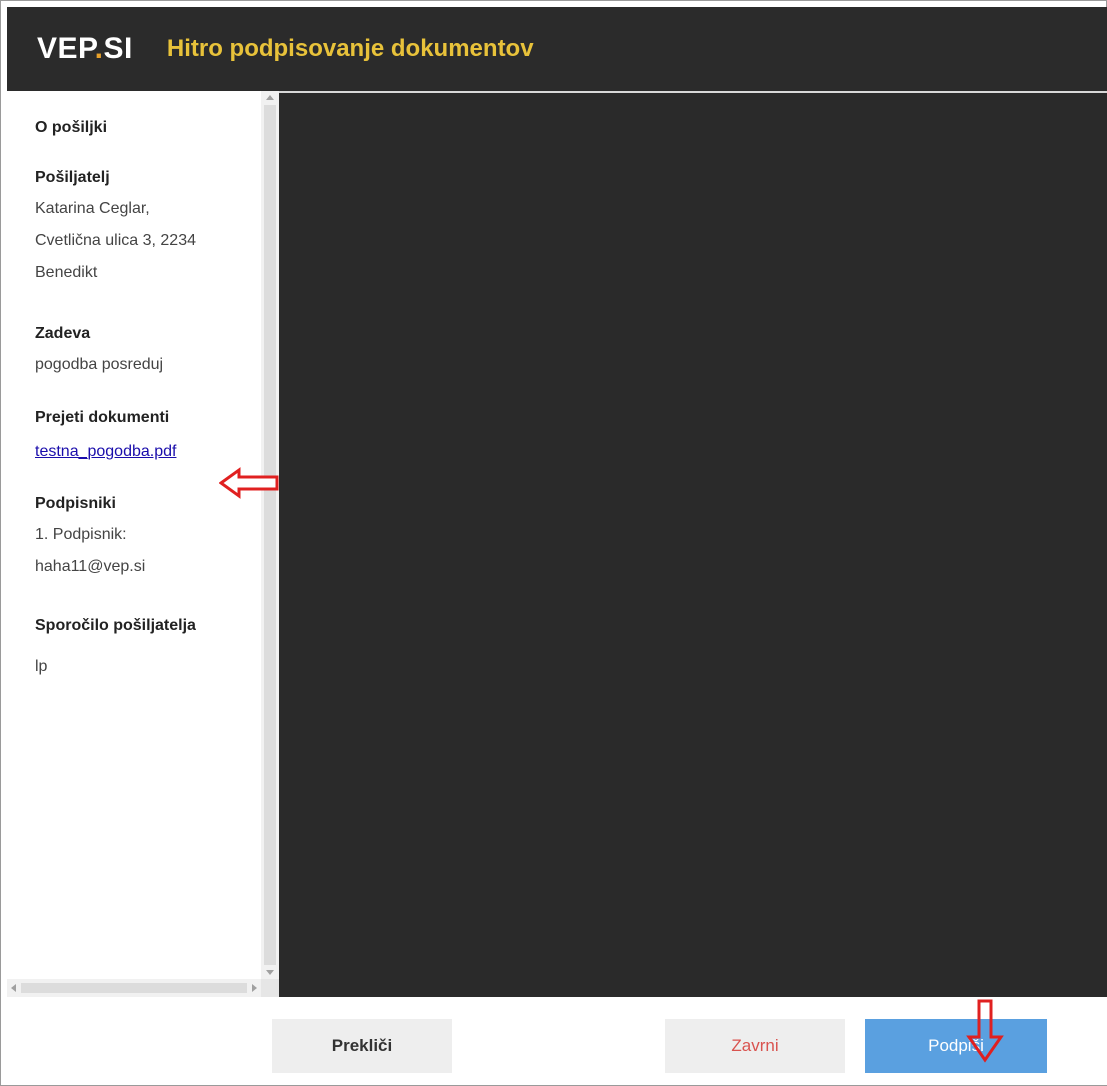 This screenshot has height=1086, width=1107. I want to click on app-header: VEP.SI Hitro podpisovanje dokumentov, so click(557, 49).